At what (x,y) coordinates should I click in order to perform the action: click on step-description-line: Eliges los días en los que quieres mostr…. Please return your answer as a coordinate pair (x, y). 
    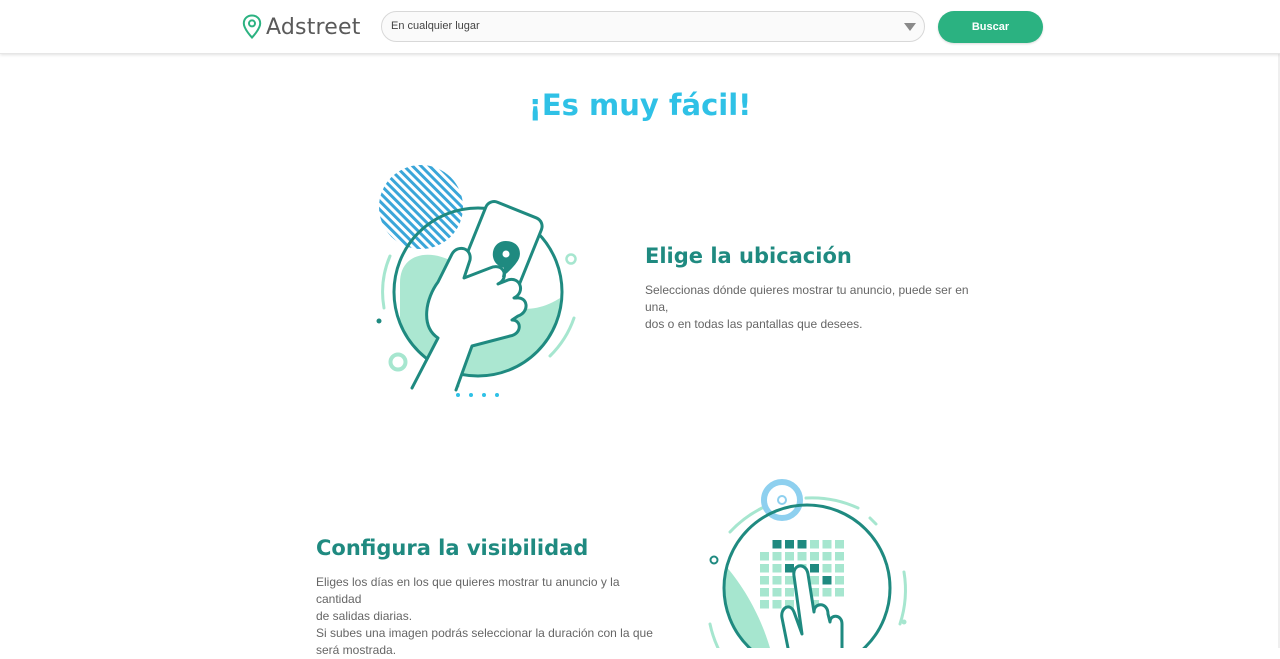
    Looking at the image, I should click on (468, 590).